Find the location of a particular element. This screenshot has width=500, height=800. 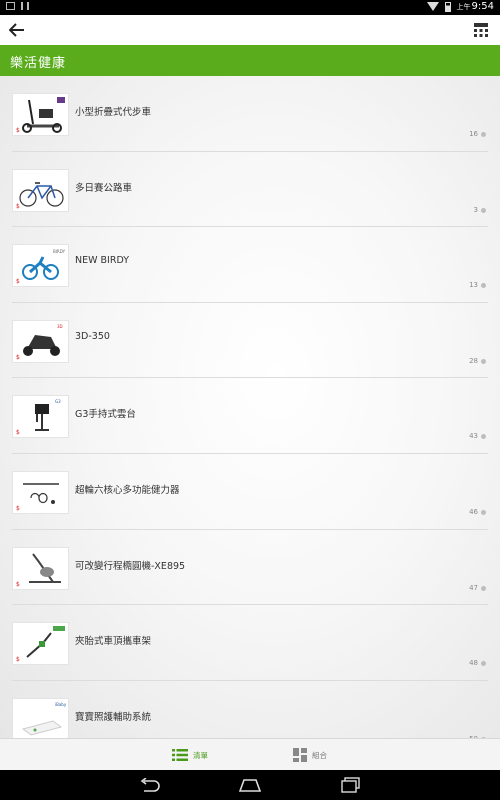

product-thumbnail: G3 $ is located at coordinates (40, 417).